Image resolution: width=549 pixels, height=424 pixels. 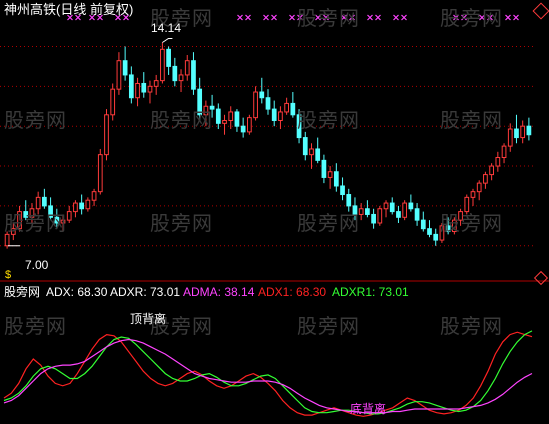 What do you see at coordinates (22, 292) in the screenshot?
I see `indicator-name: 股旁网` at bounding box center [22, 292].